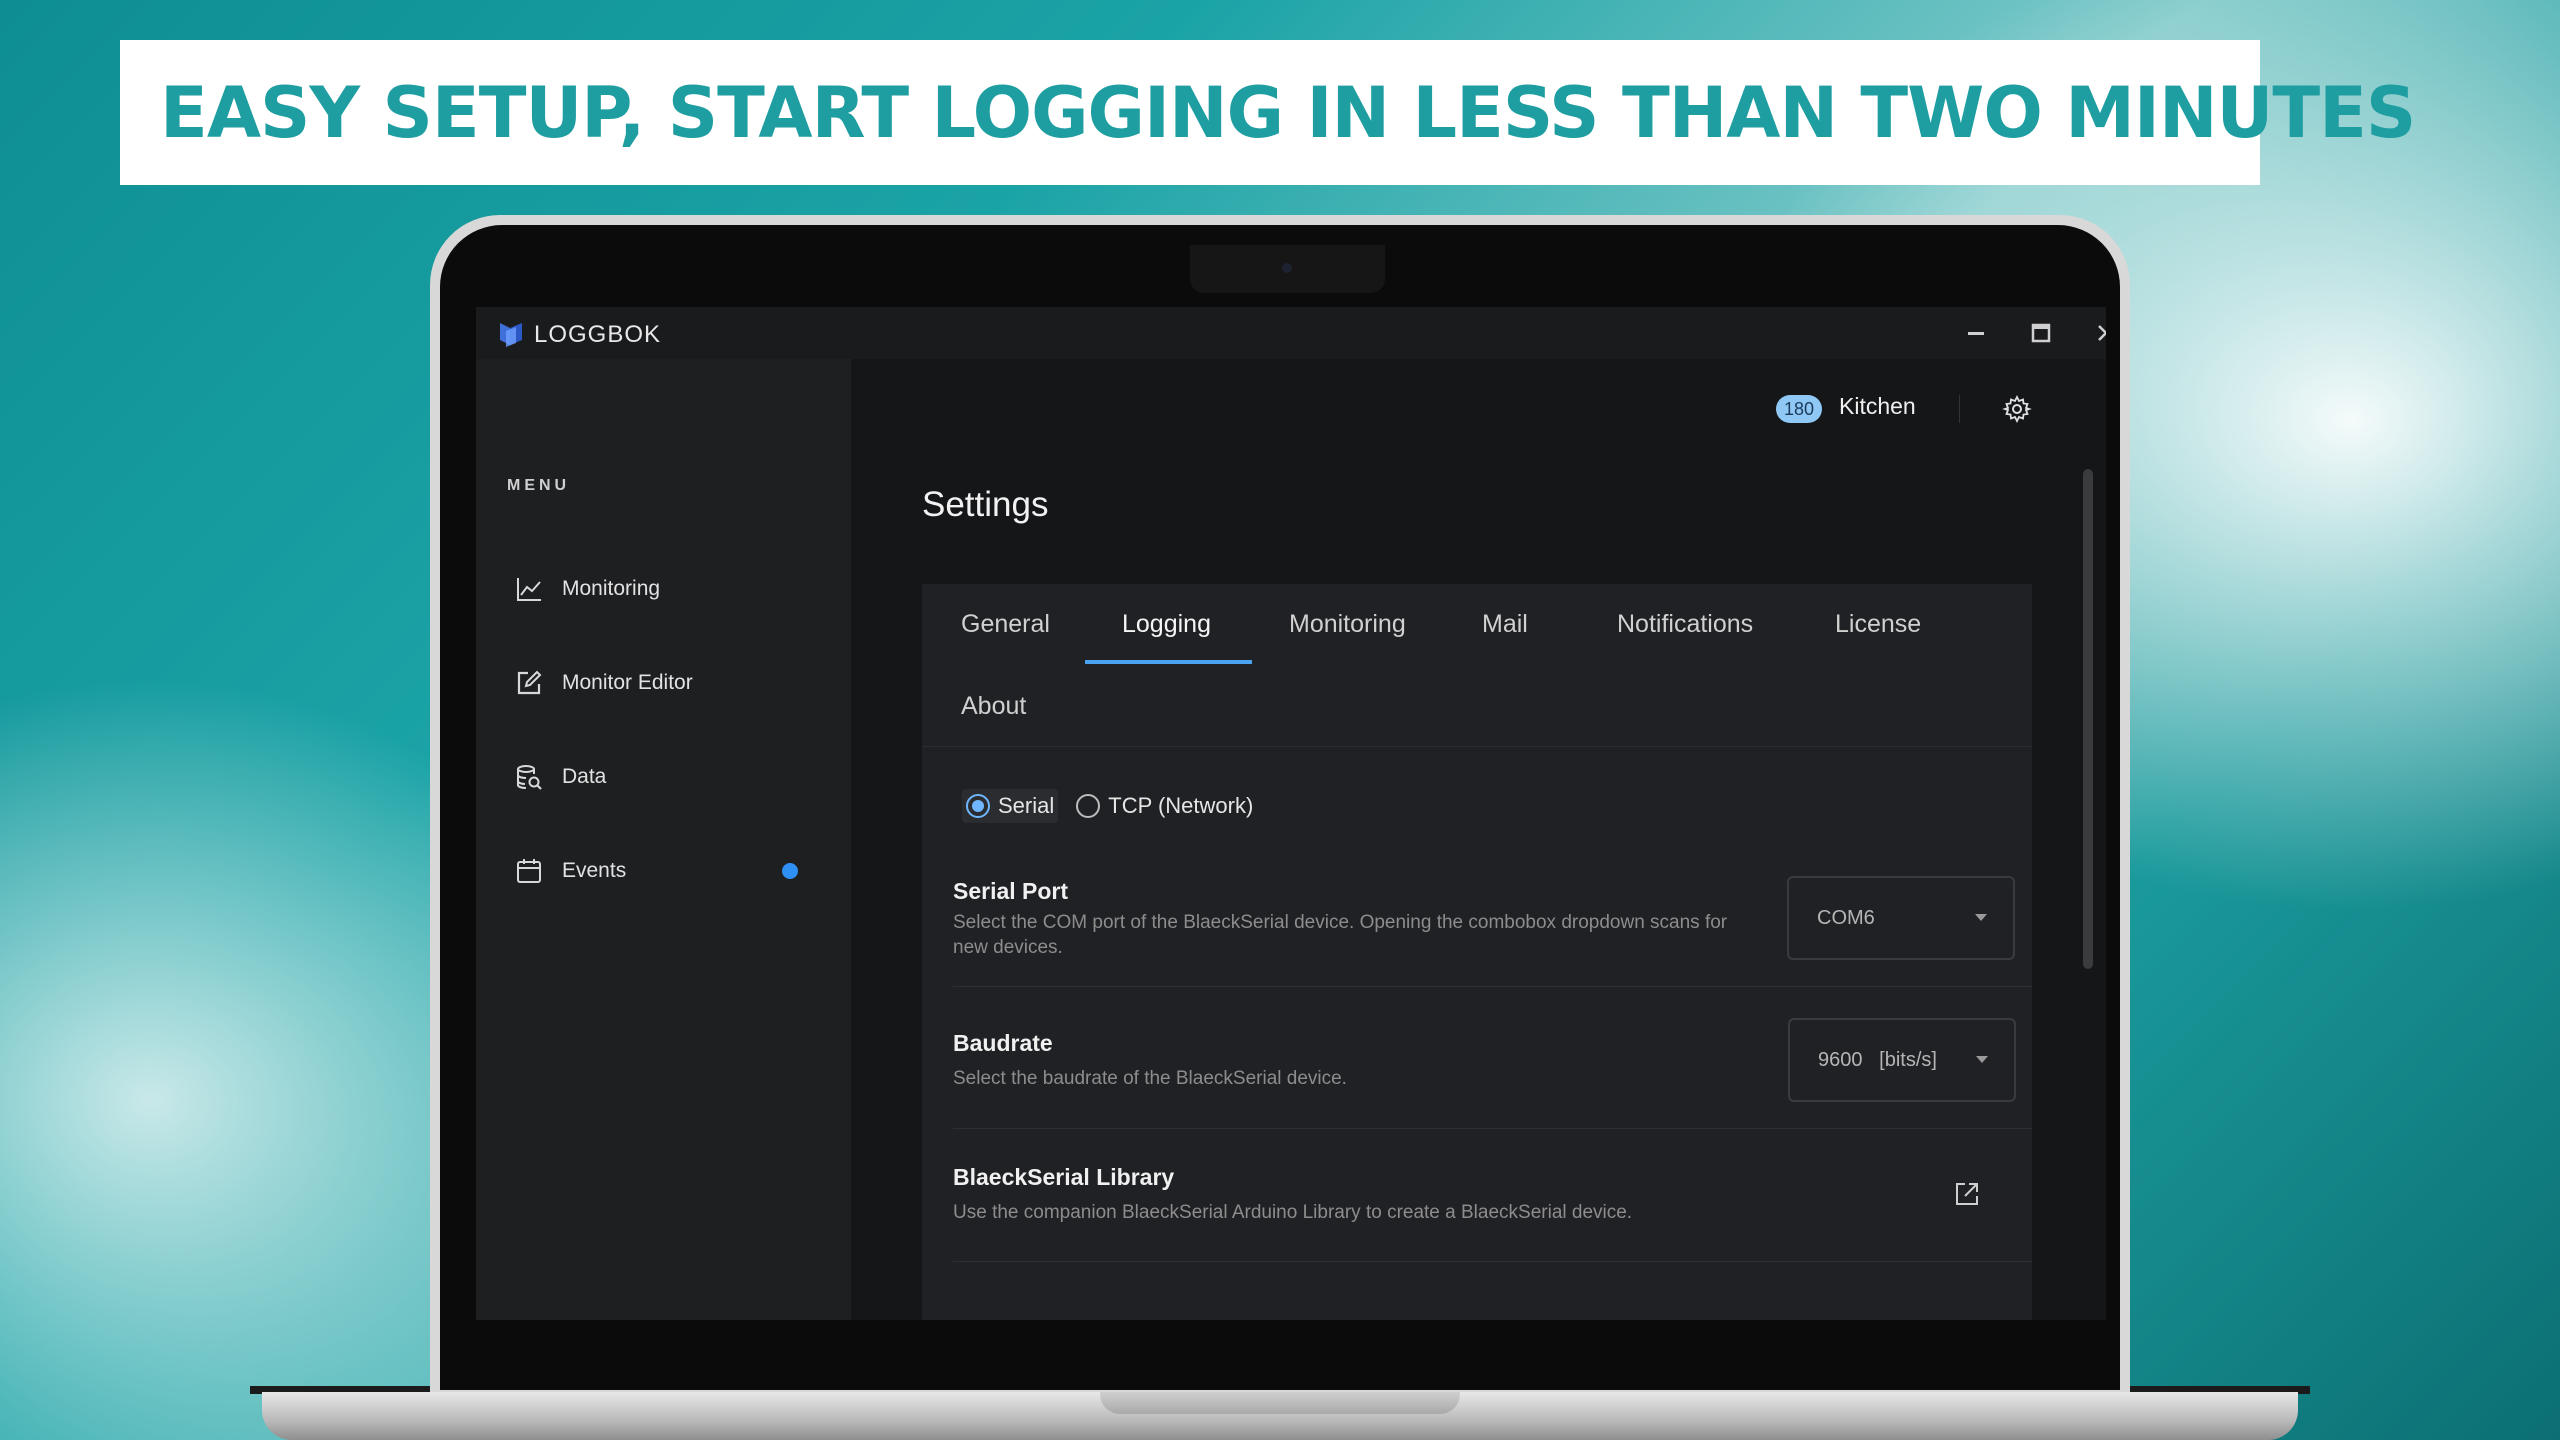  Describe the element at coordinates (1846, 917) in the screenshot. I see `select-value: COM6` at that location.